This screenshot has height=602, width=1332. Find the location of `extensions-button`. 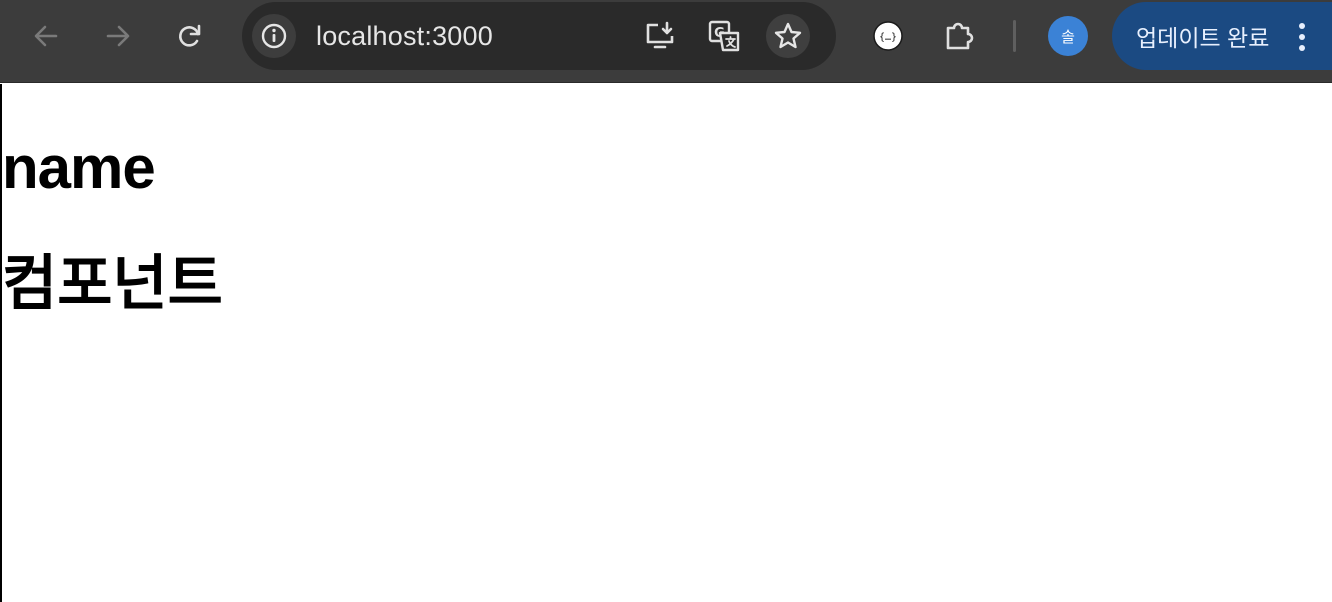

extensions-button is located at coordinates (960, 36).